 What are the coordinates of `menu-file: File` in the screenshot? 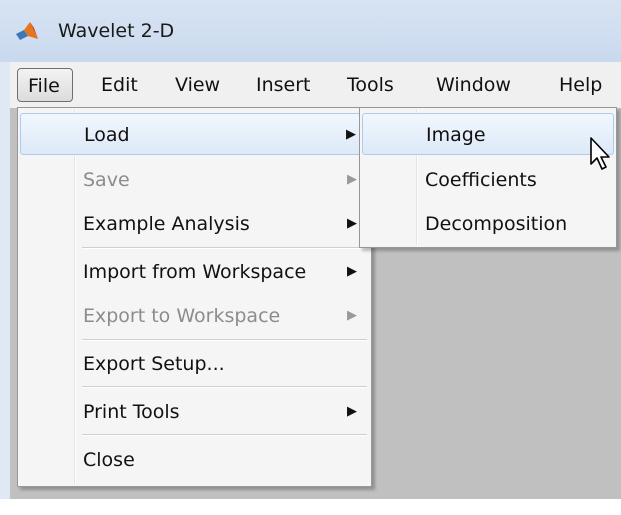 It's located at (45, 85).